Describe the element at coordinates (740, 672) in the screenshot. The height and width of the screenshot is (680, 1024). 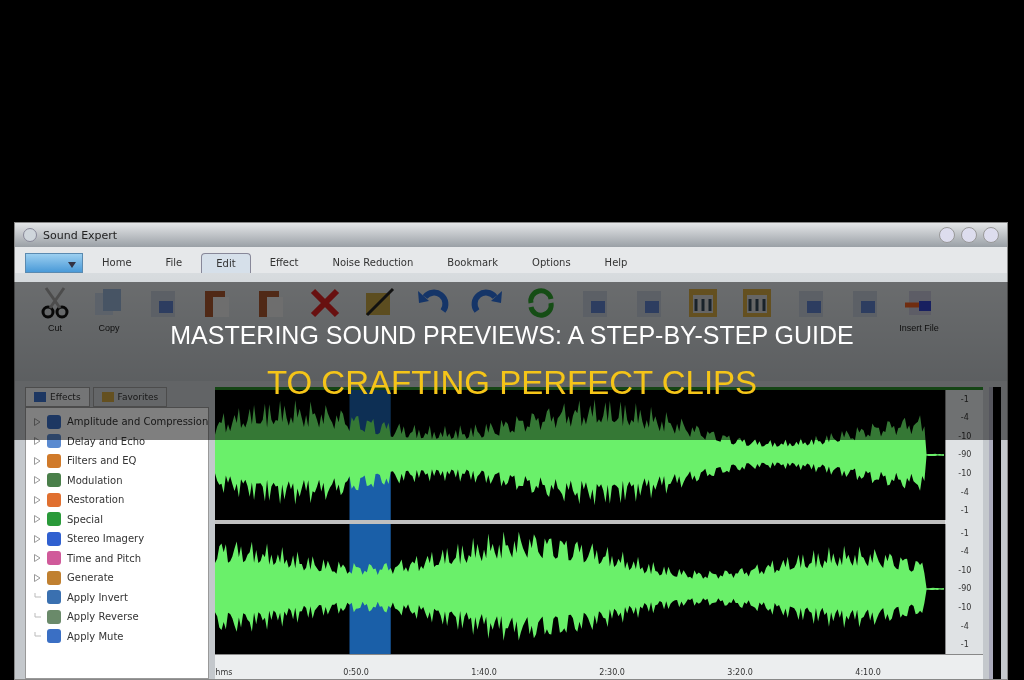
I see `time-label: 3:20.0` at that location.